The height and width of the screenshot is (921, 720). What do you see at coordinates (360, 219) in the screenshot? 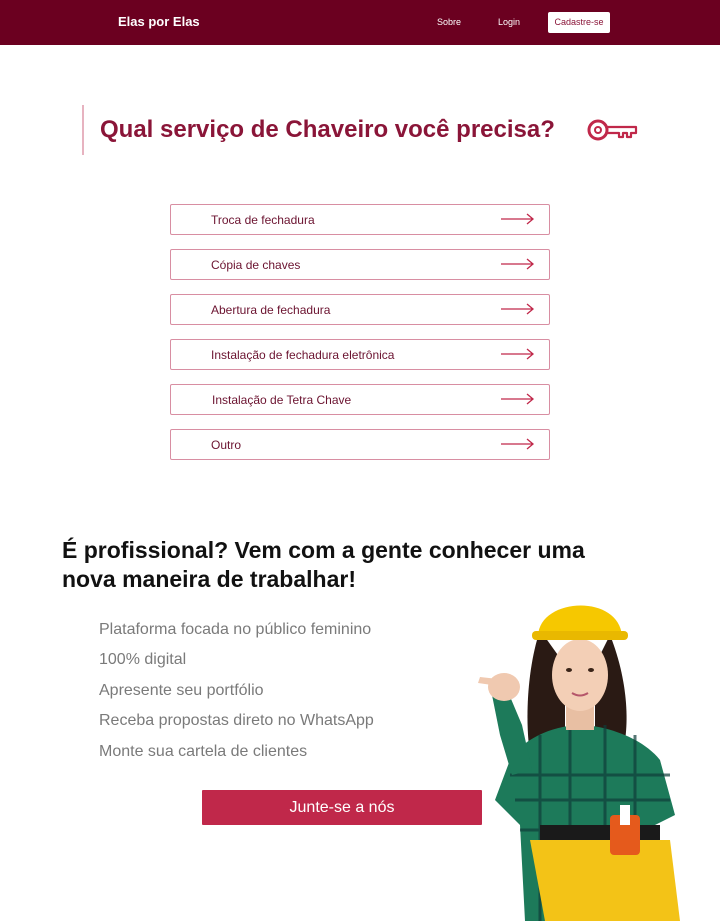
I see `service-option-troca-de-fechadura: Troca de fechadura` at bounding box center [360, 219].